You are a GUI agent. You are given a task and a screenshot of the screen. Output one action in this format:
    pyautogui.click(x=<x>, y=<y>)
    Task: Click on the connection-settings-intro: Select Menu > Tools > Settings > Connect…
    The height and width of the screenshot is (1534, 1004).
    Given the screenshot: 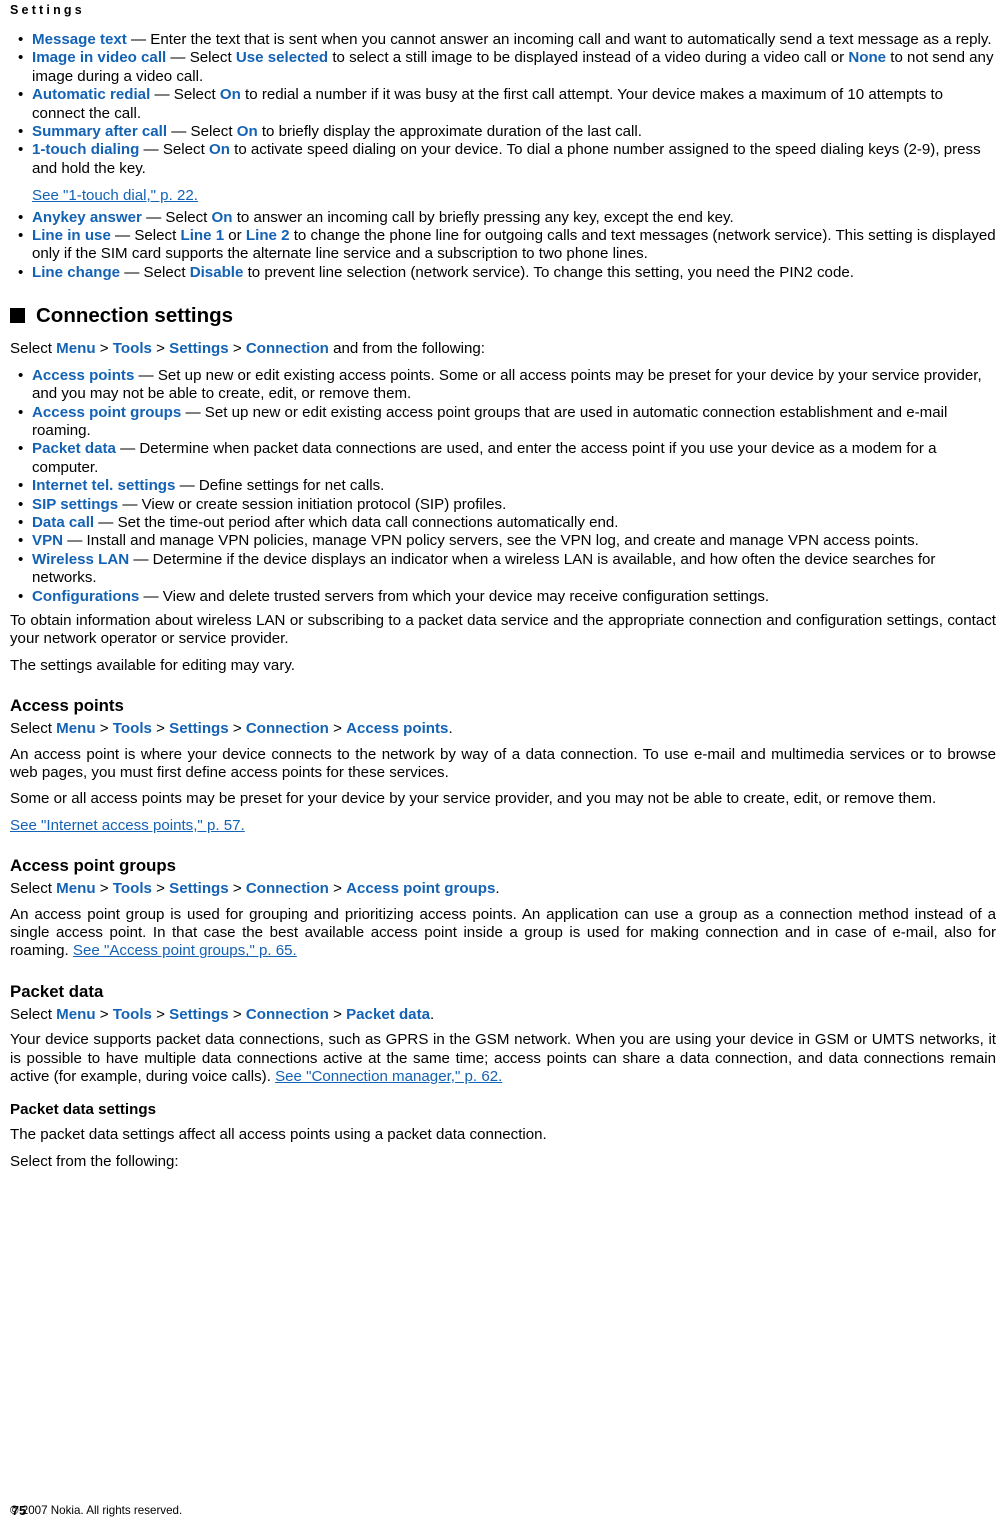 What is the action you would take?
    pyautogui.click(x=503, y=349)
    